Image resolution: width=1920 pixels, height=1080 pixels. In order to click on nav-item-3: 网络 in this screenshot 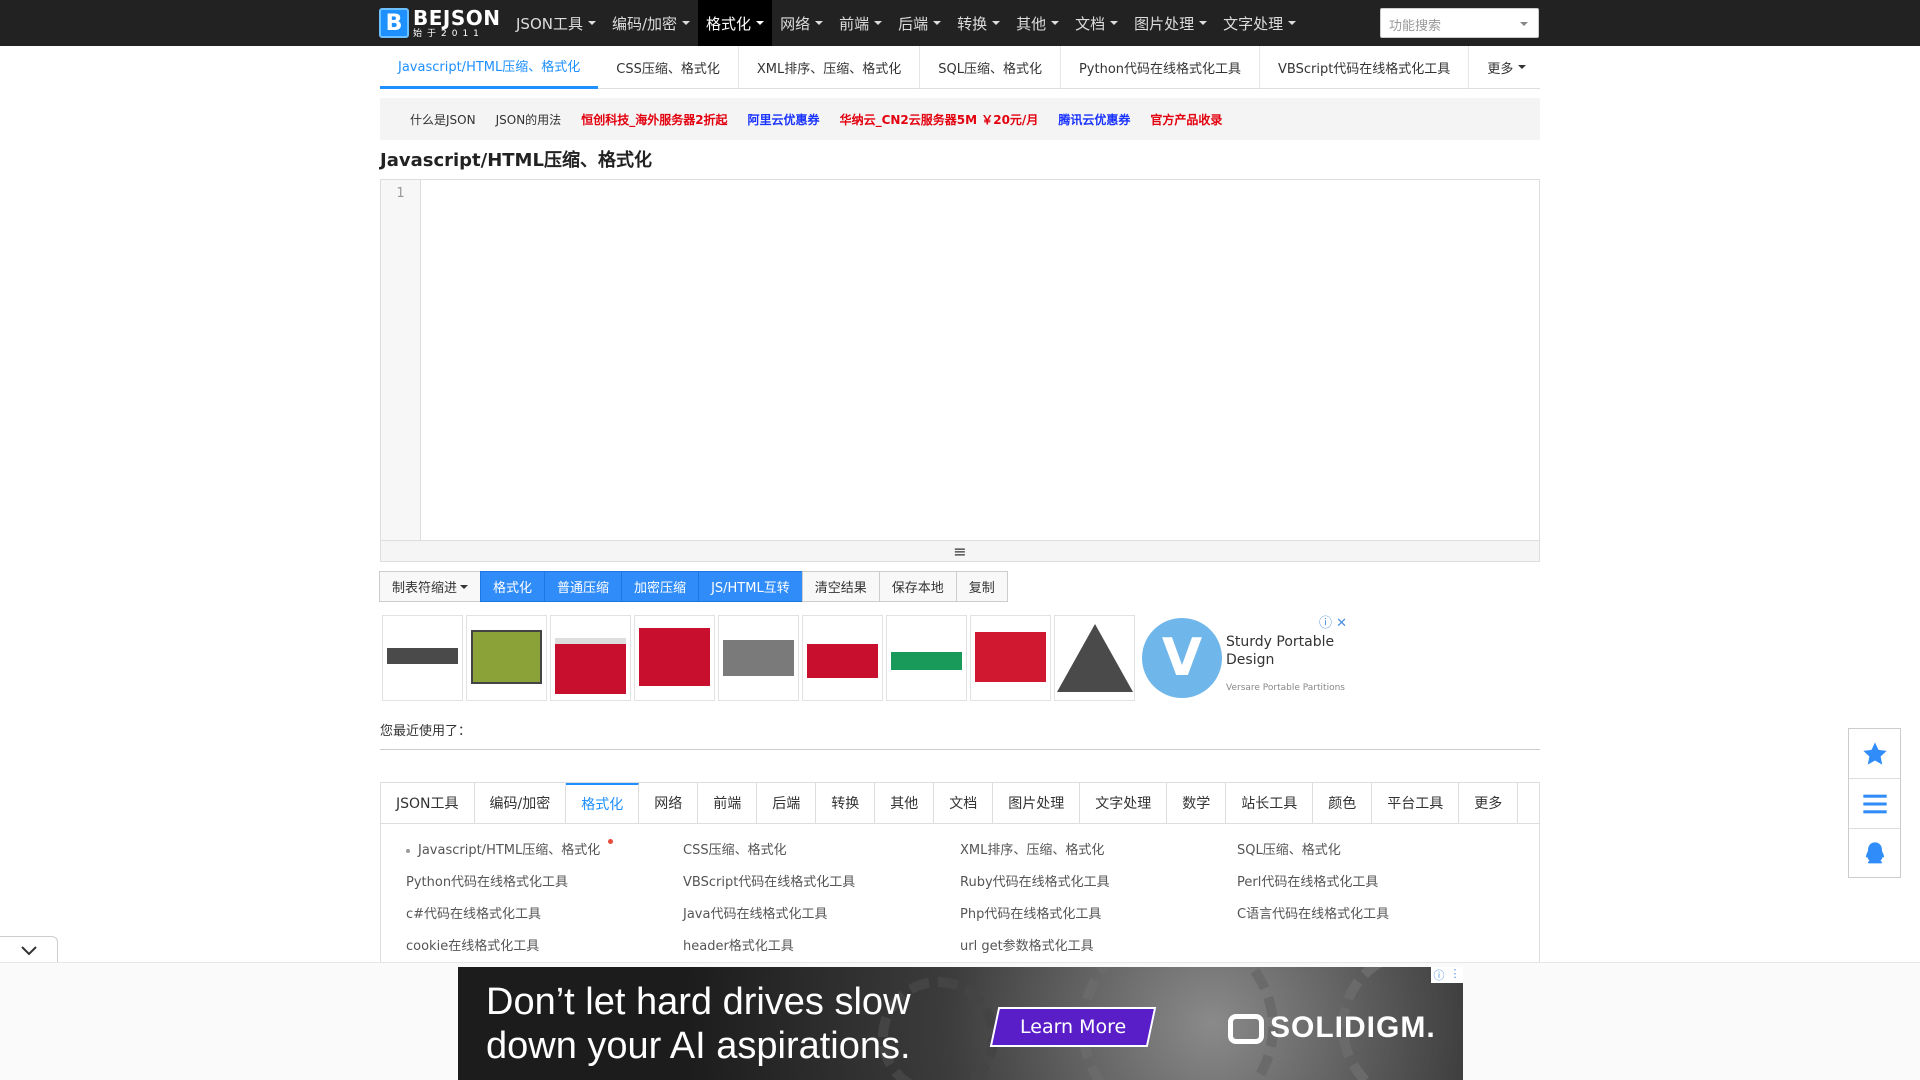, I will do `click(801, 23)`.